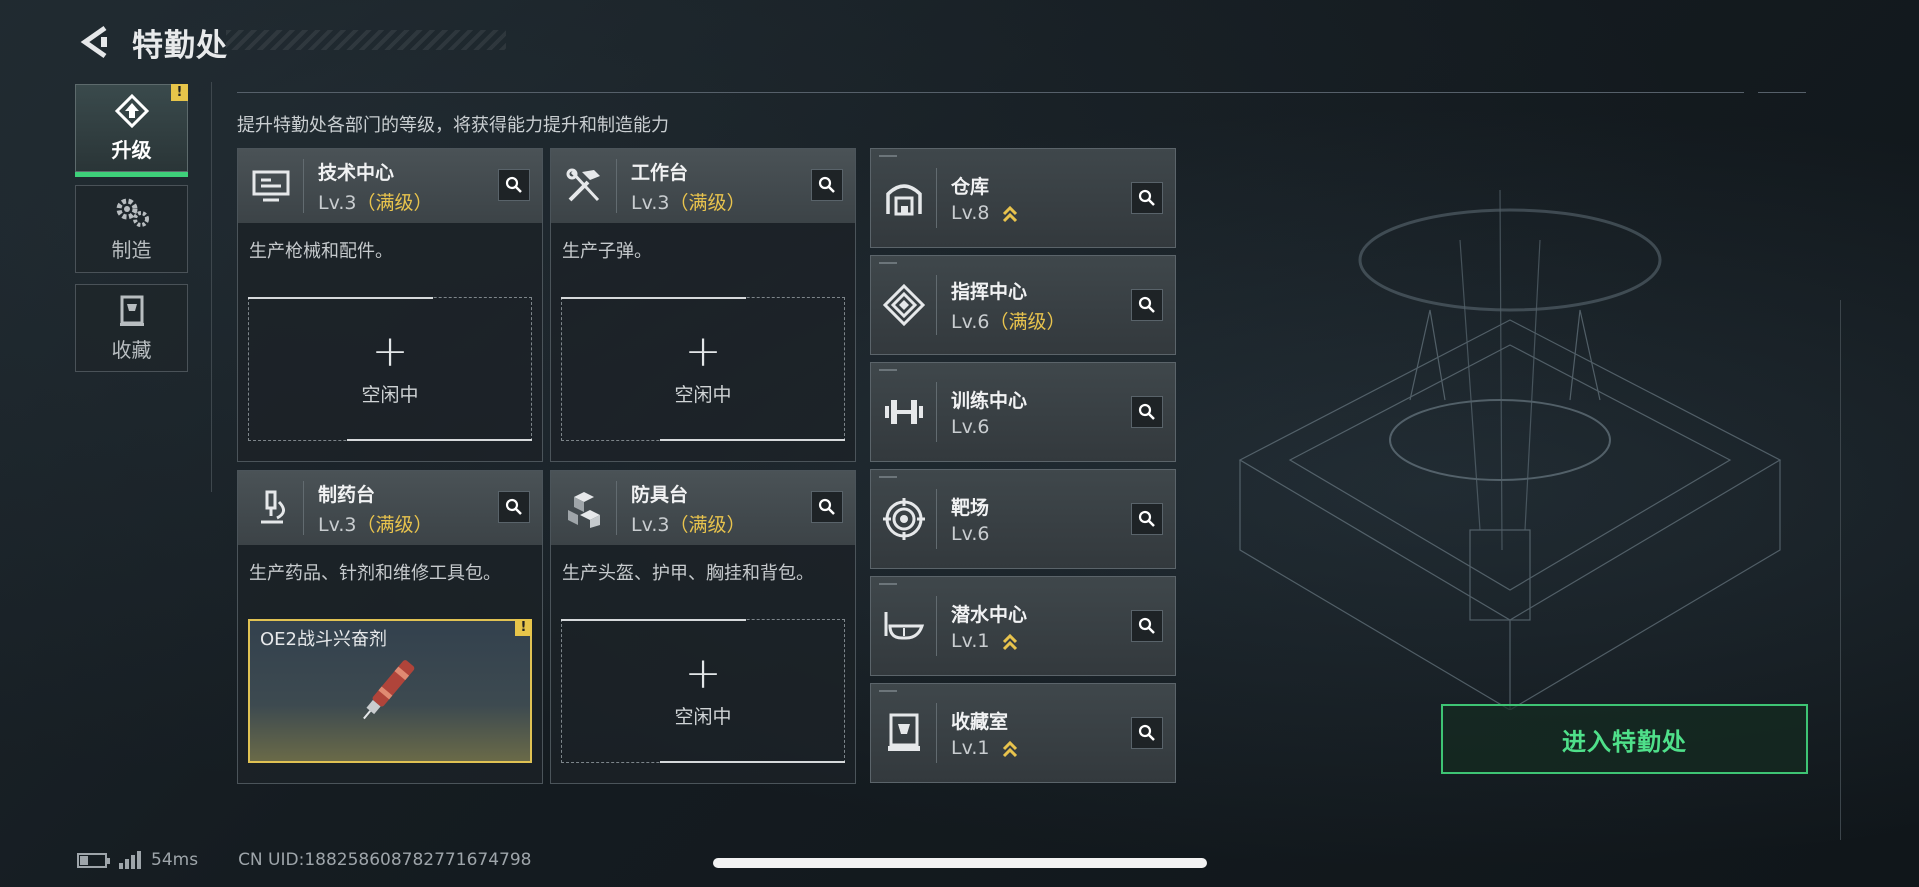 The height and width of the screenshot is (887, 1919). I want to click on header: 特勤处, so click(291, 42).